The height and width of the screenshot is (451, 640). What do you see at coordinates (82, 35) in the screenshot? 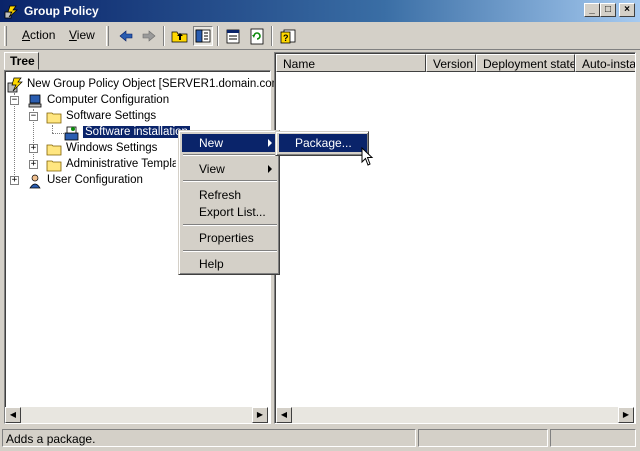
I see `menu-view: View` at bounding box center [82, 35].